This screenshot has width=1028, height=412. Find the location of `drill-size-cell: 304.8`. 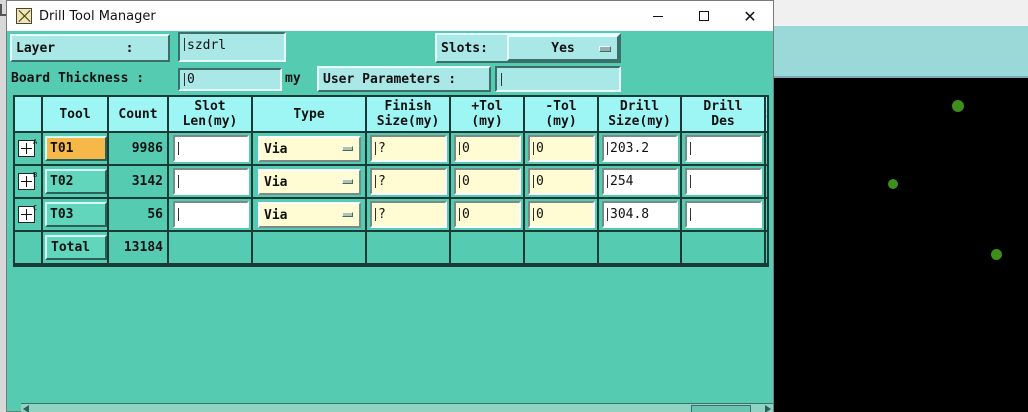

drill-size-cell: 304.8 is located at coordinates (640, 215).